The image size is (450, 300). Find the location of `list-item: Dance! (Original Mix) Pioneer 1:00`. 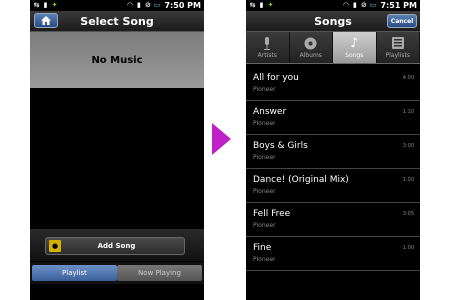

list-item: Dance! (Original Mix) Pioneer 1:00 is located at coordinates (333, 186).